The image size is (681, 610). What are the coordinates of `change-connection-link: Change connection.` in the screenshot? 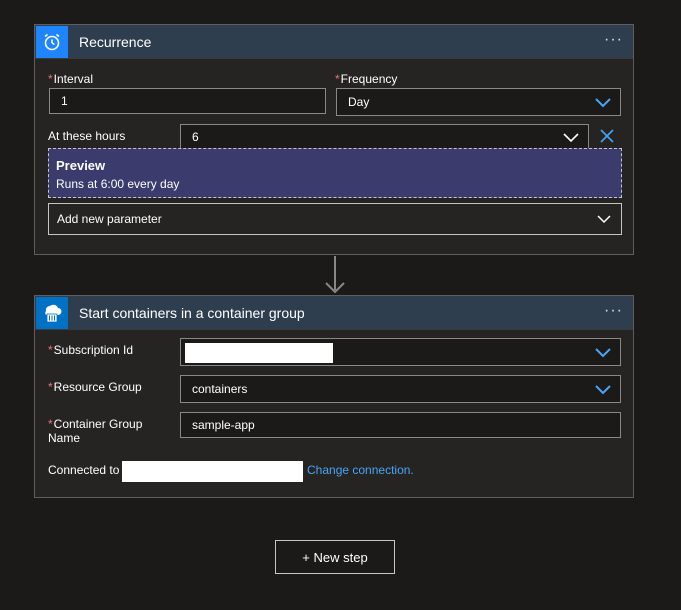 It's located at (360, 470).